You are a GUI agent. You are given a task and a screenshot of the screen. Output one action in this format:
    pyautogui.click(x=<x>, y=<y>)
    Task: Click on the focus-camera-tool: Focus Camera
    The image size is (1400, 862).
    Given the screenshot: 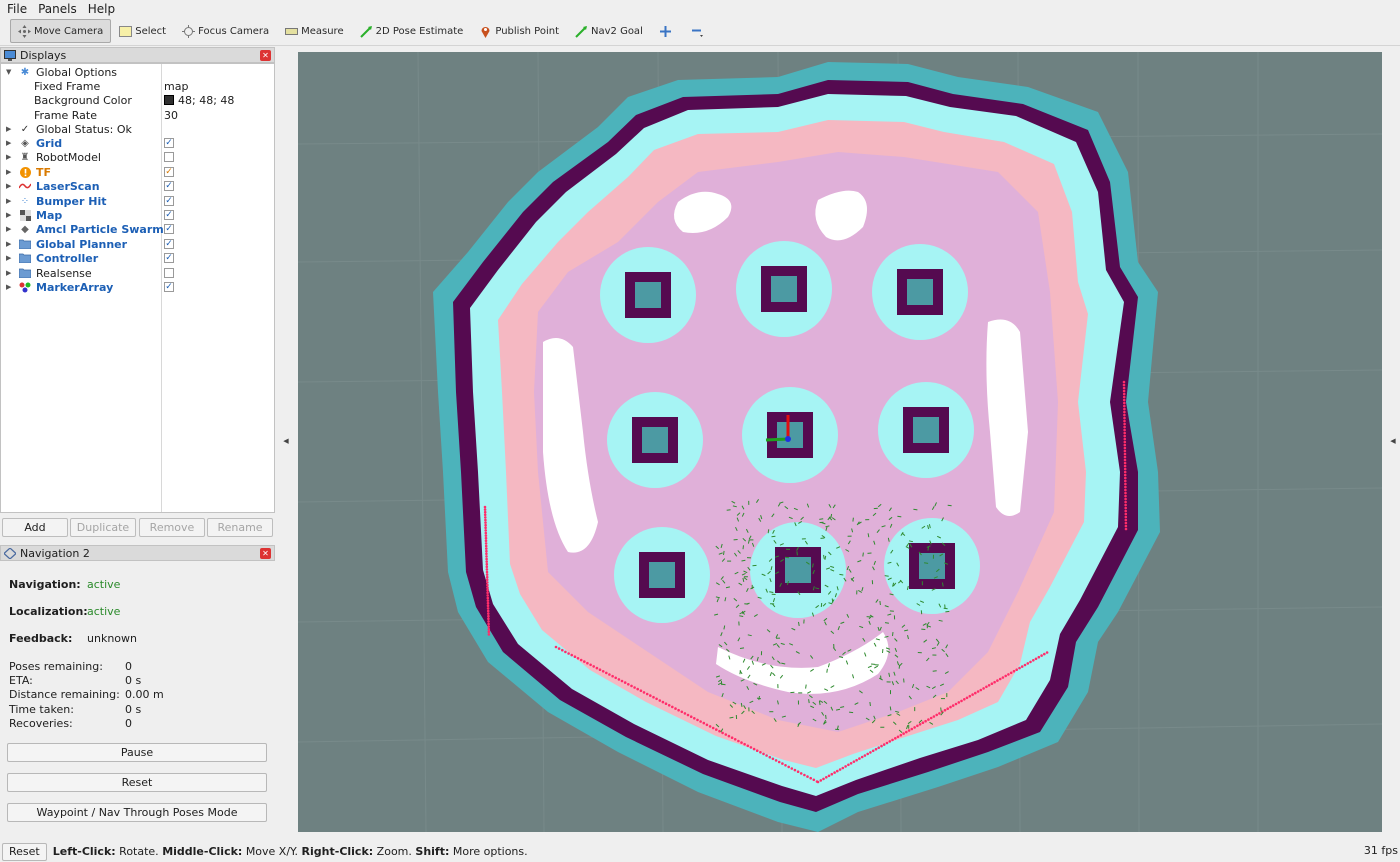 What is the action you would take?
    pyautogui.click(x=225, y=31)
    